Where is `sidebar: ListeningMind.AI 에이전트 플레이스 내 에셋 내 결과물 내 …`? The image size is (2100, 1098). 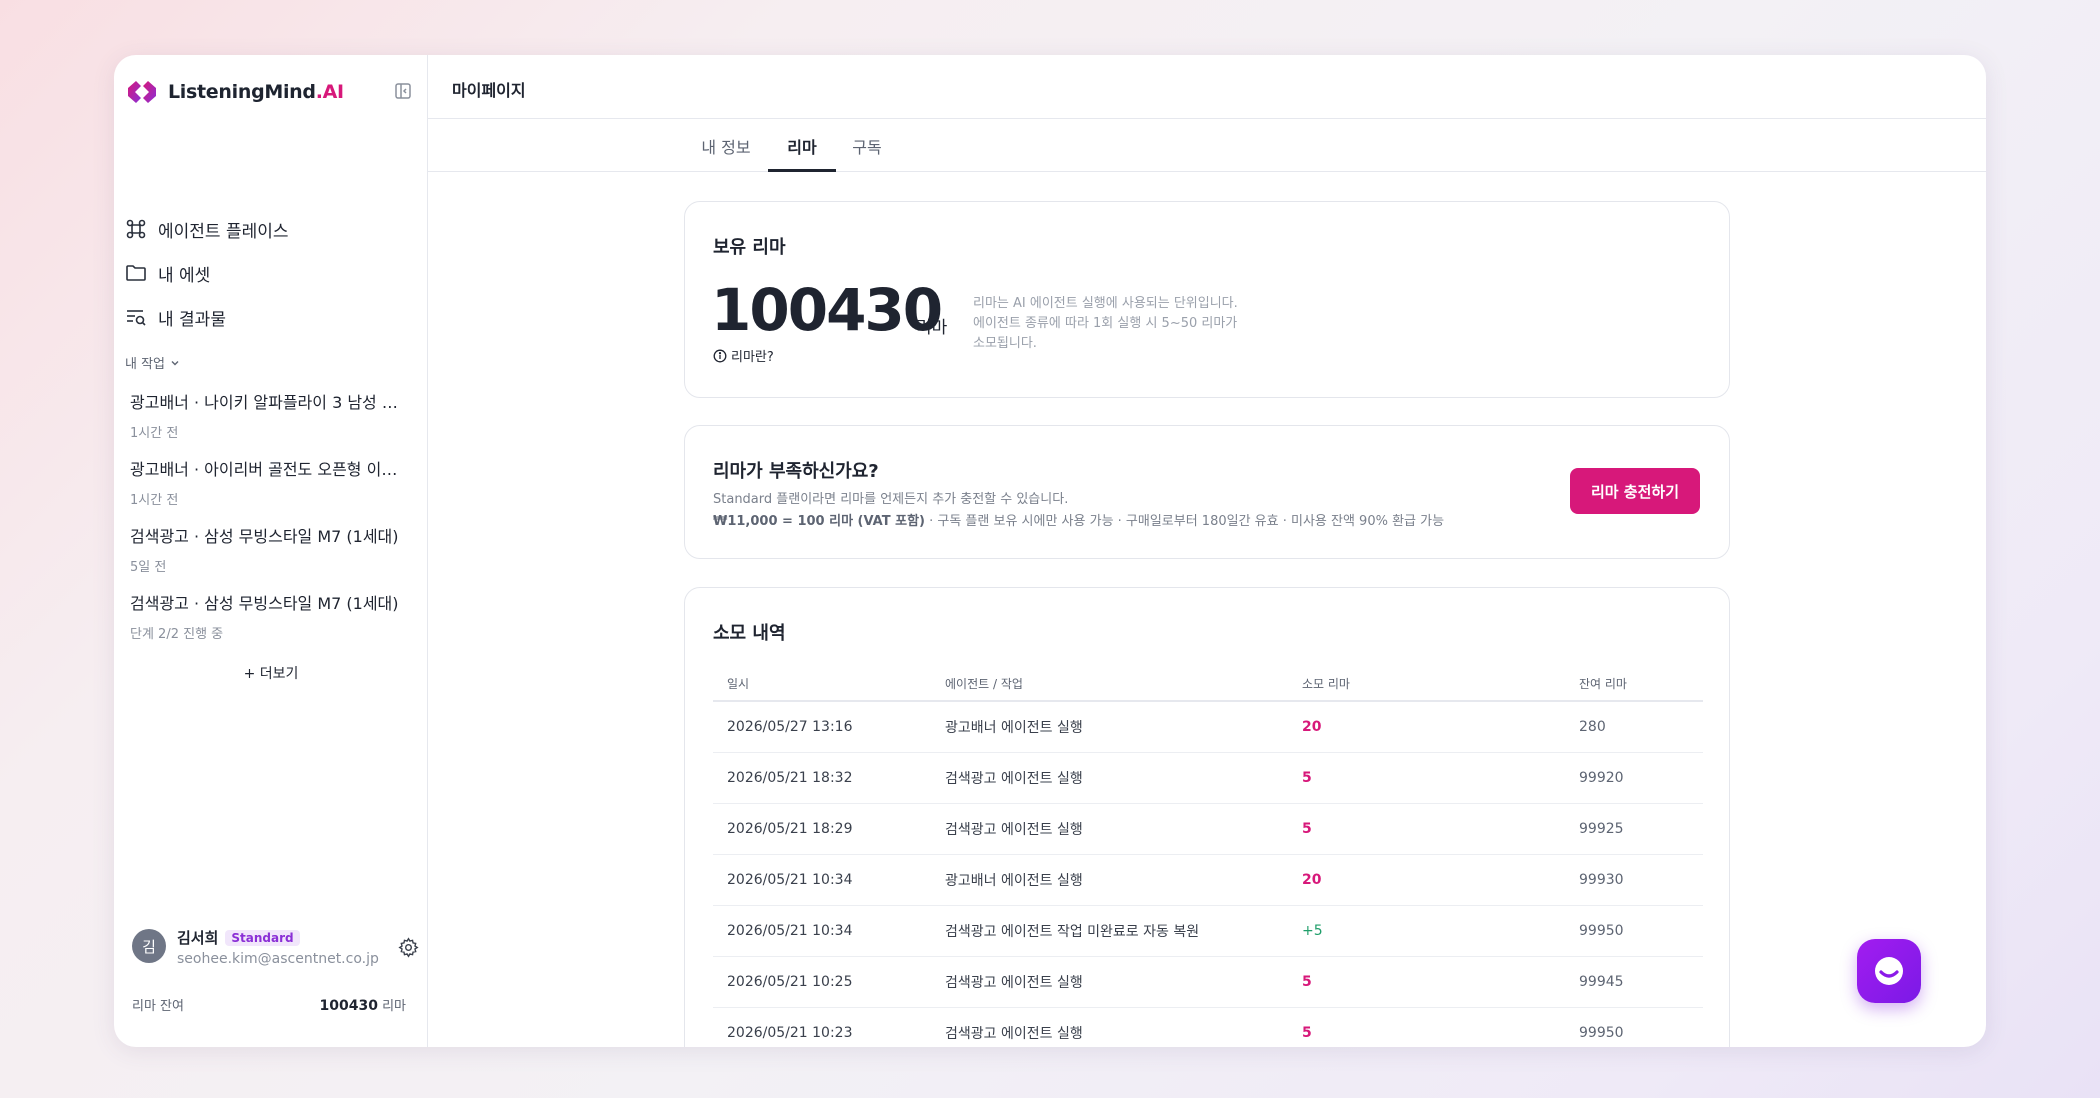 sidebar: ListeningMind.AI 에이전트 플레이스 내 에셋 내 결과물 내 … is located at coordinates (271, 551).